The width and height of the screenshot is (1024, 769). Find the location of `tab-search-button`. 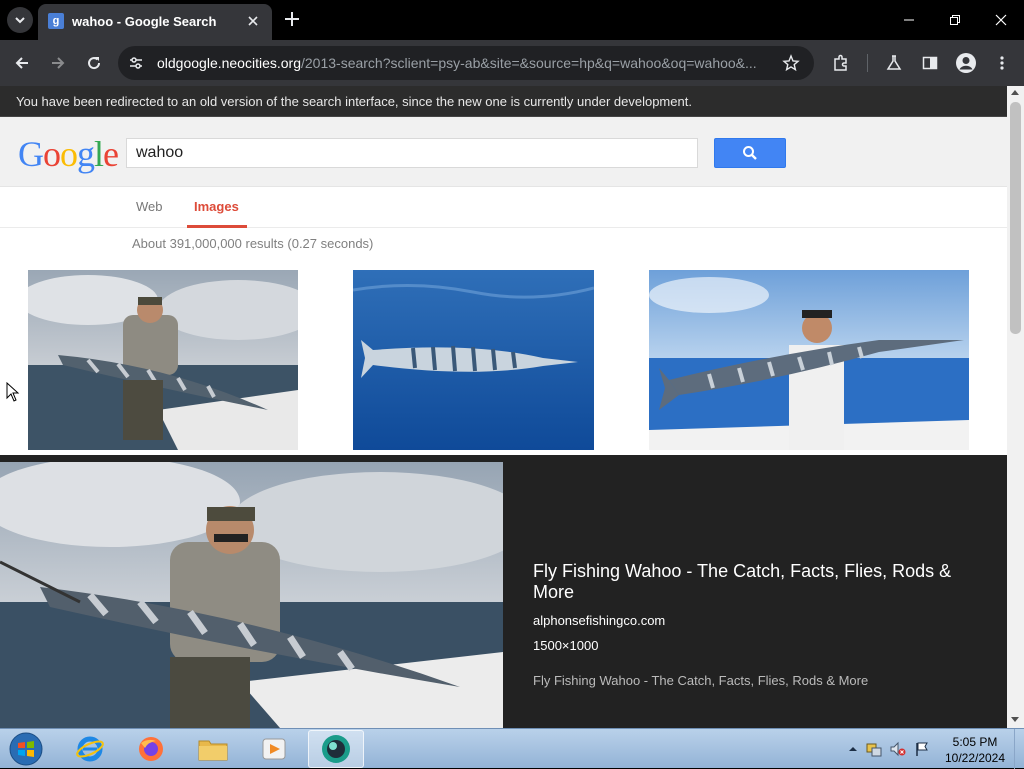

tab-search-button is located at coordinates (20, 20).